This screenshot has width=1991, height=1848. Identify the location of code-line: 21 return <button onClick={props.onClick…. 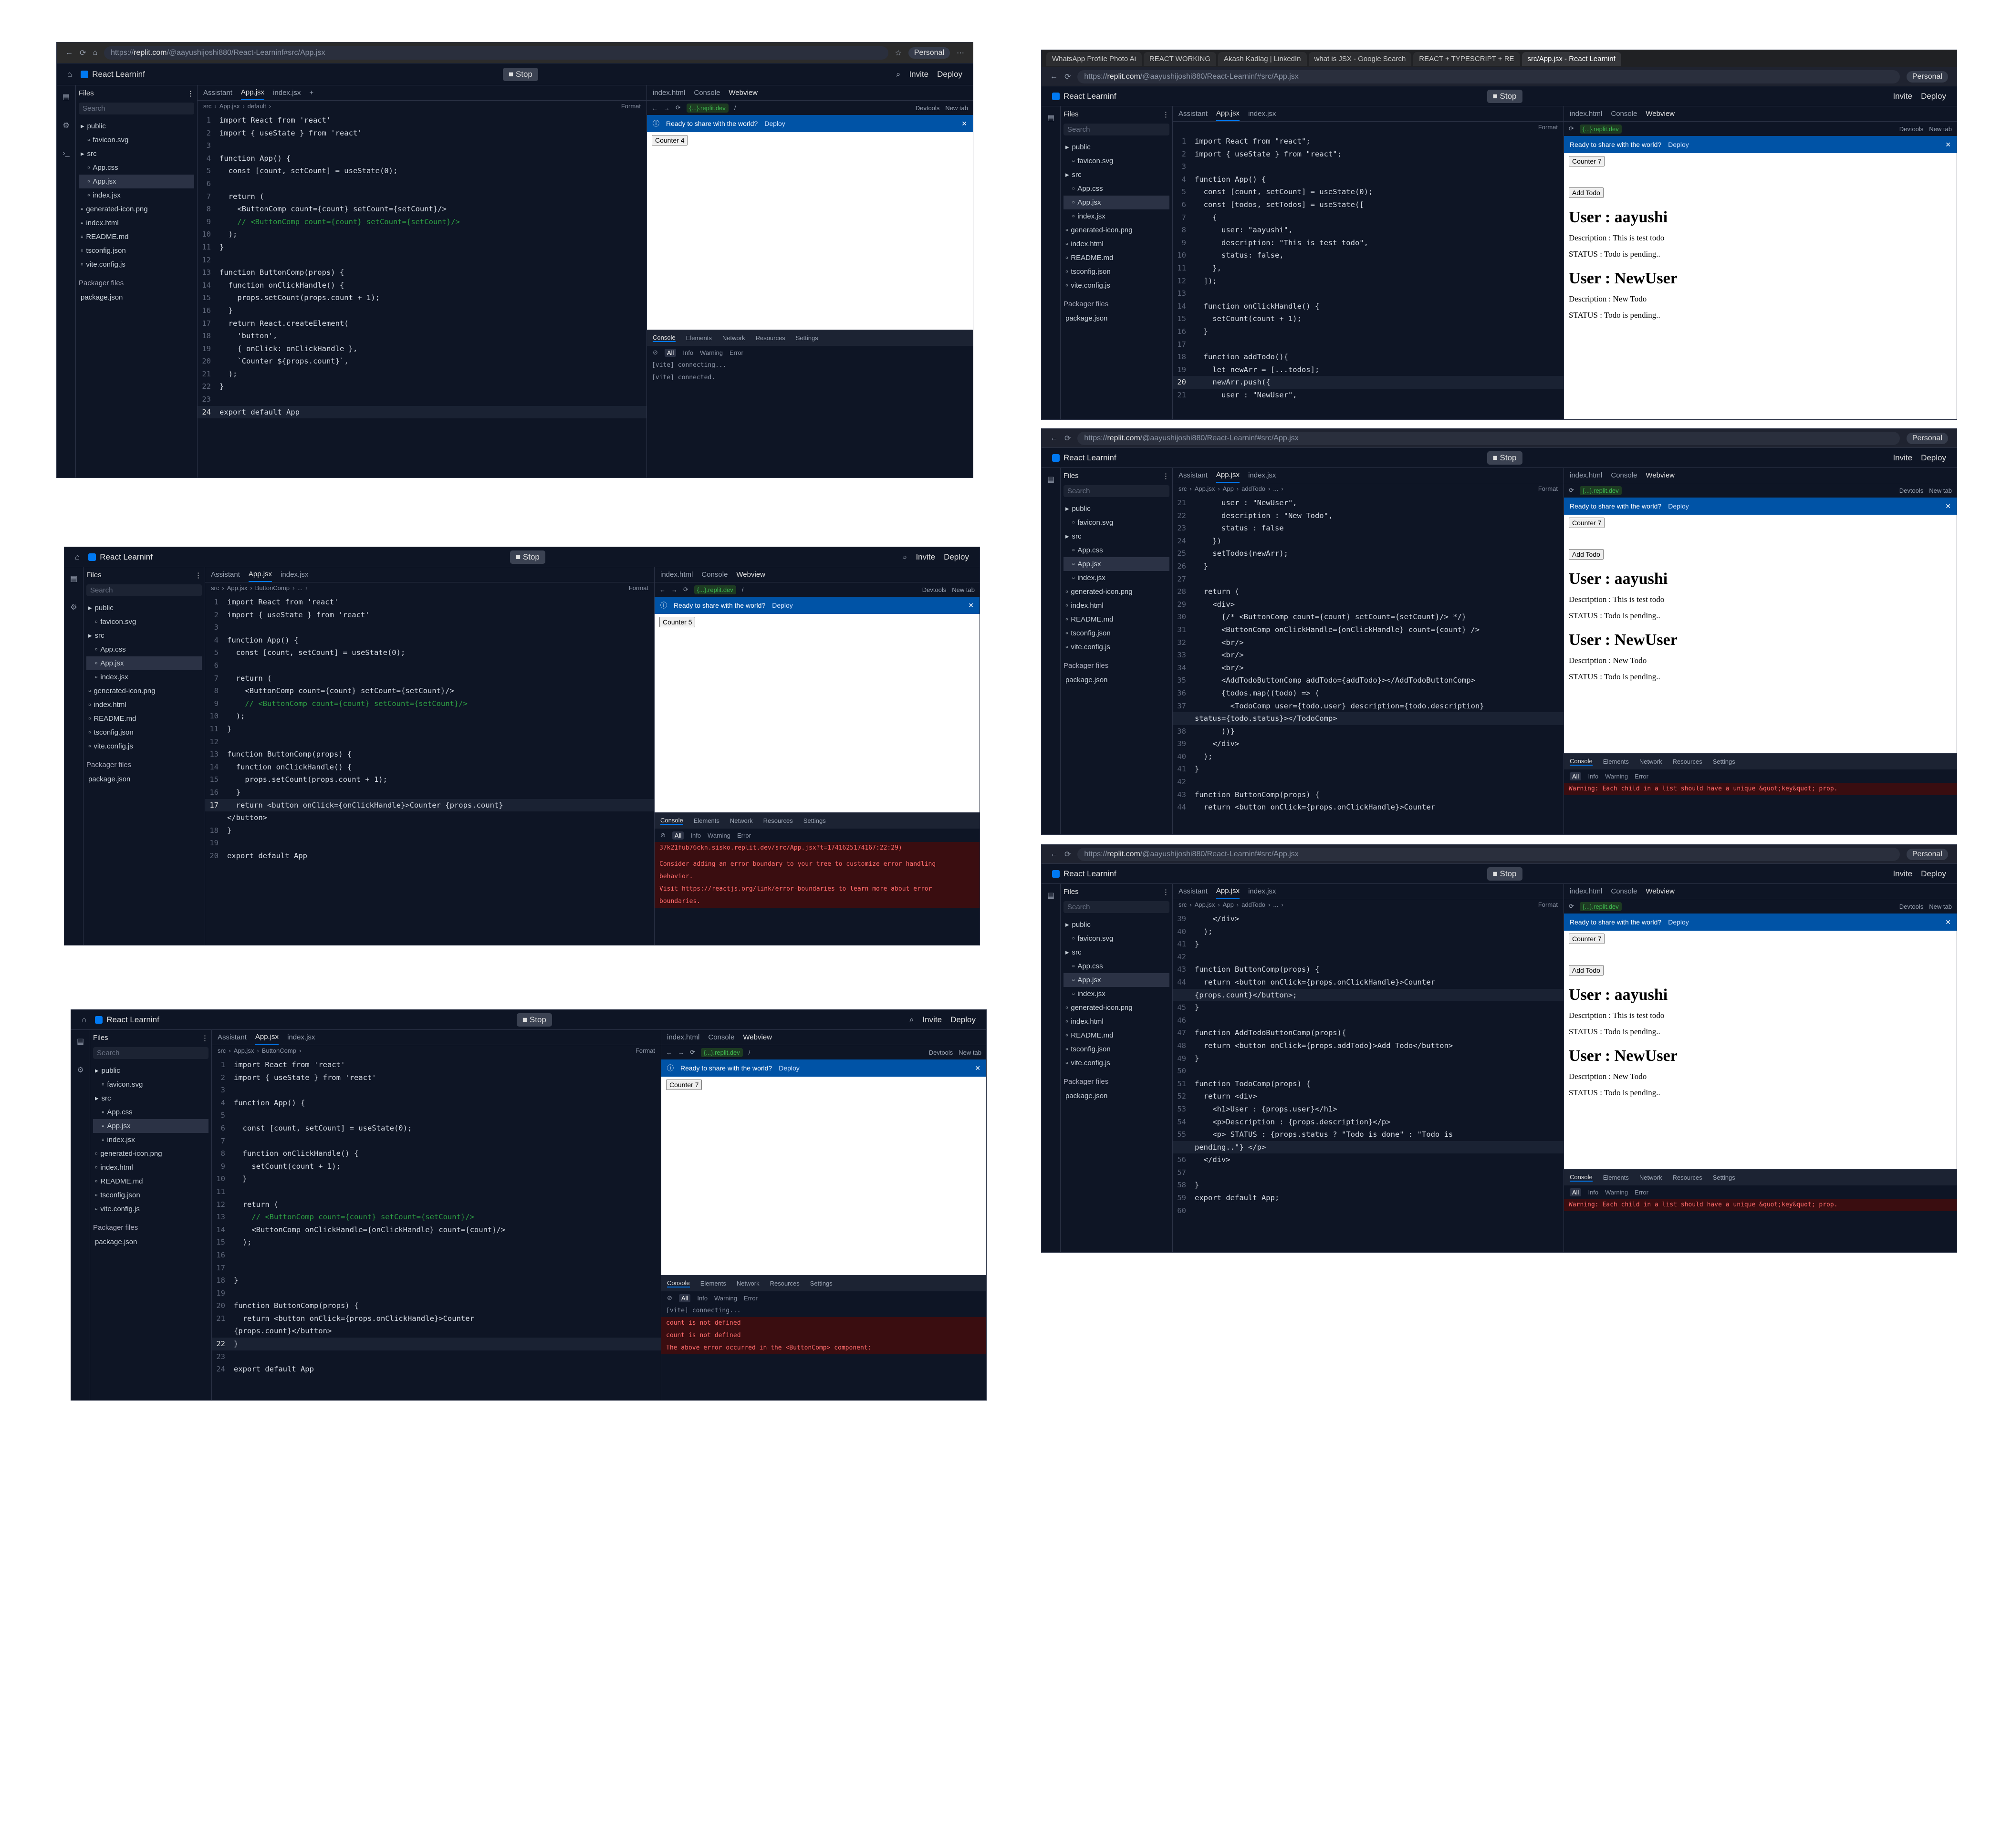
(437, 1318).